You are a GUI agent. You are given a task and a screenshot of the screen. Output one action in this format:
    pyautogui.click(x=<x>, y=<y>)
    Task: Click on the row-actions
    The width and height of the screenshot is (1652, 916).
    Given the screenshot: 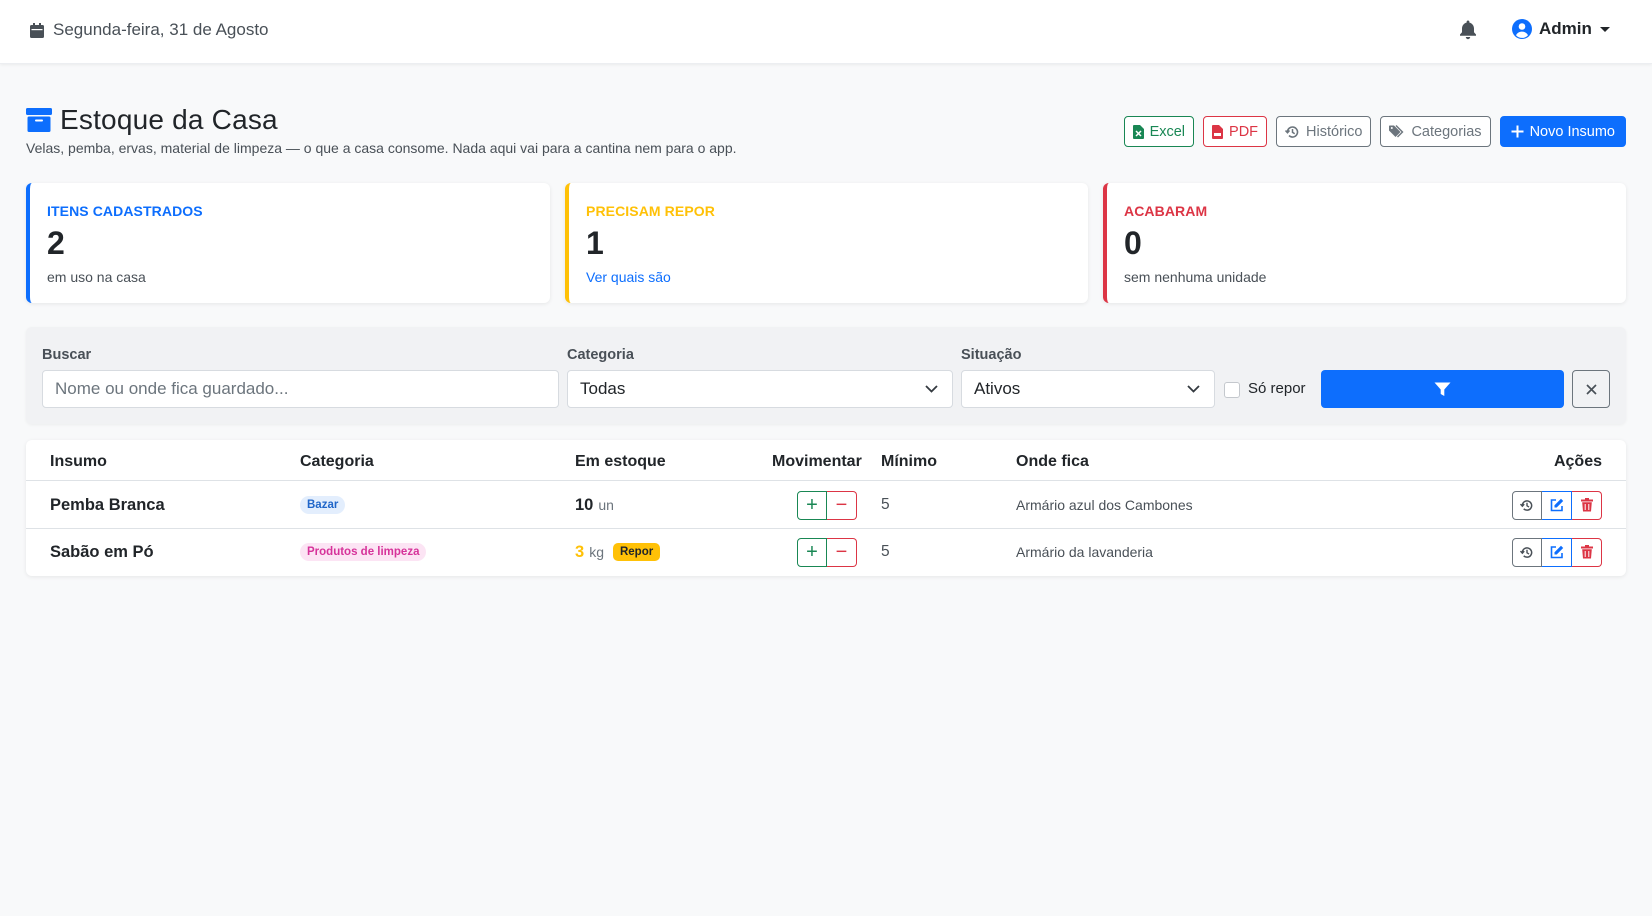 What is the action you would take?
    pyautogui.click(x=1557, y=552)
    